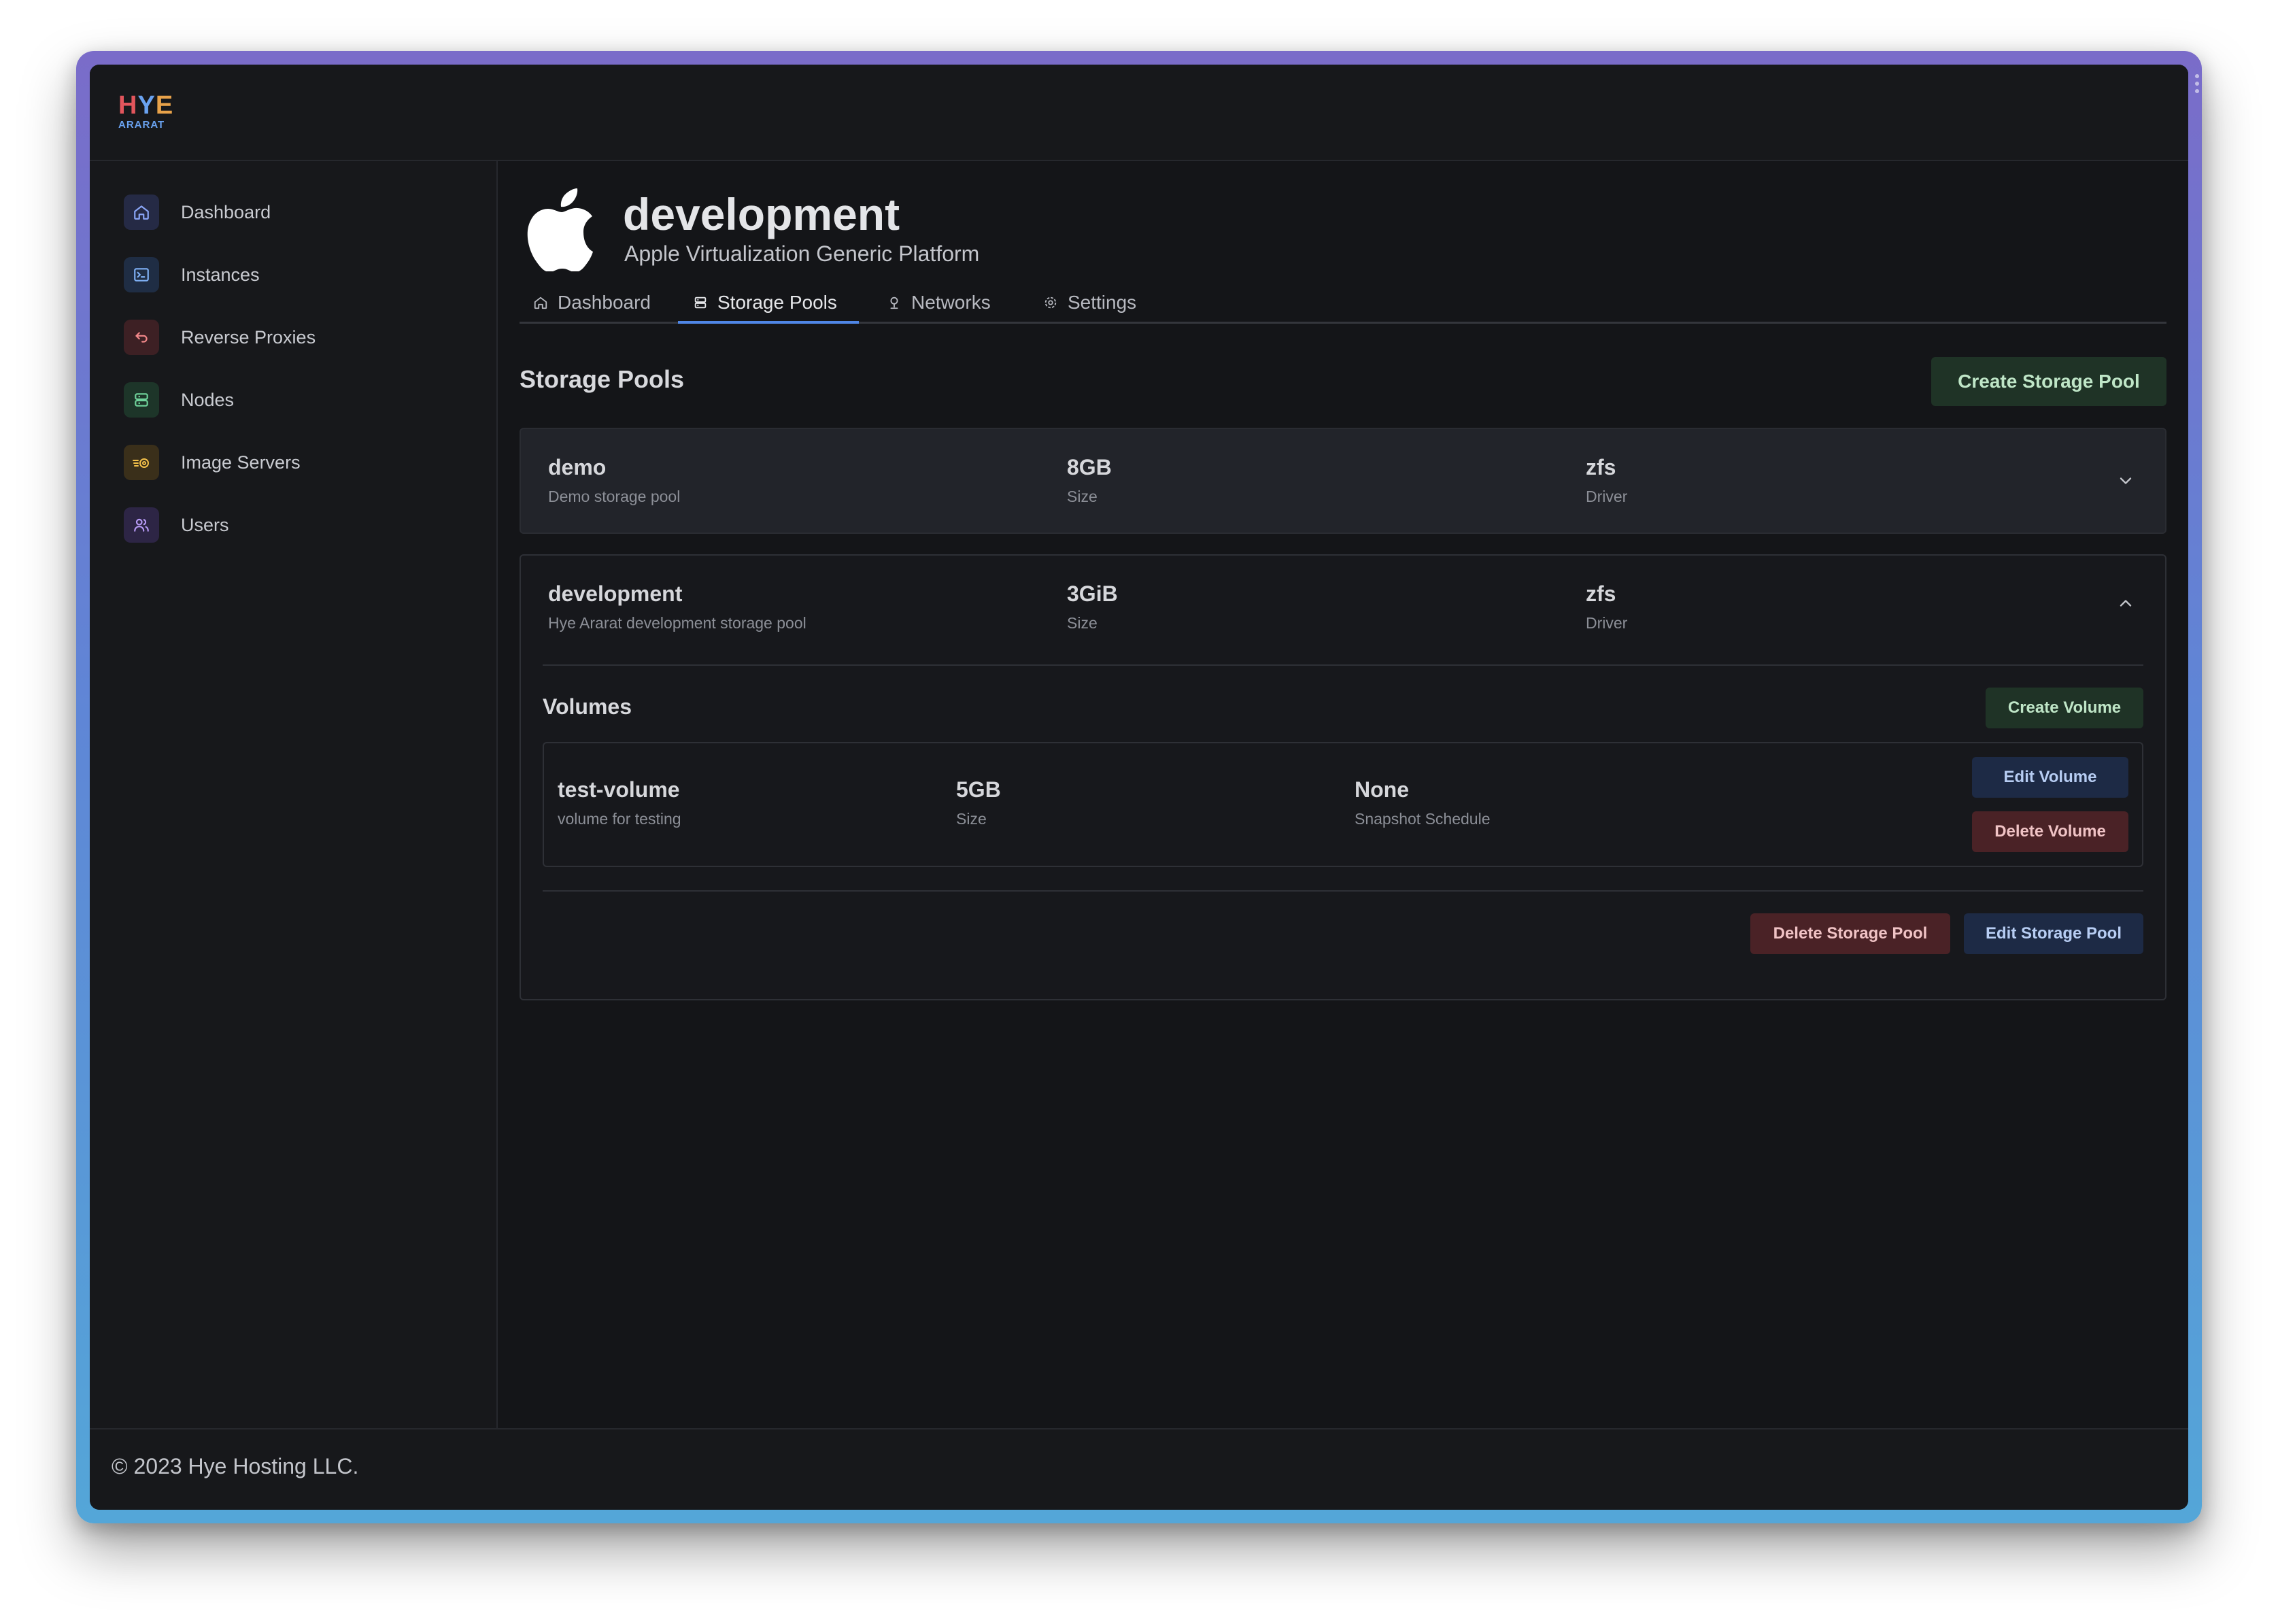 This screenshot has width=2278, height=1624. Describe the element at coordinates (249, 337) in the screenshot. I see `sidebar-item-label: Reverse Proxies` at that location.